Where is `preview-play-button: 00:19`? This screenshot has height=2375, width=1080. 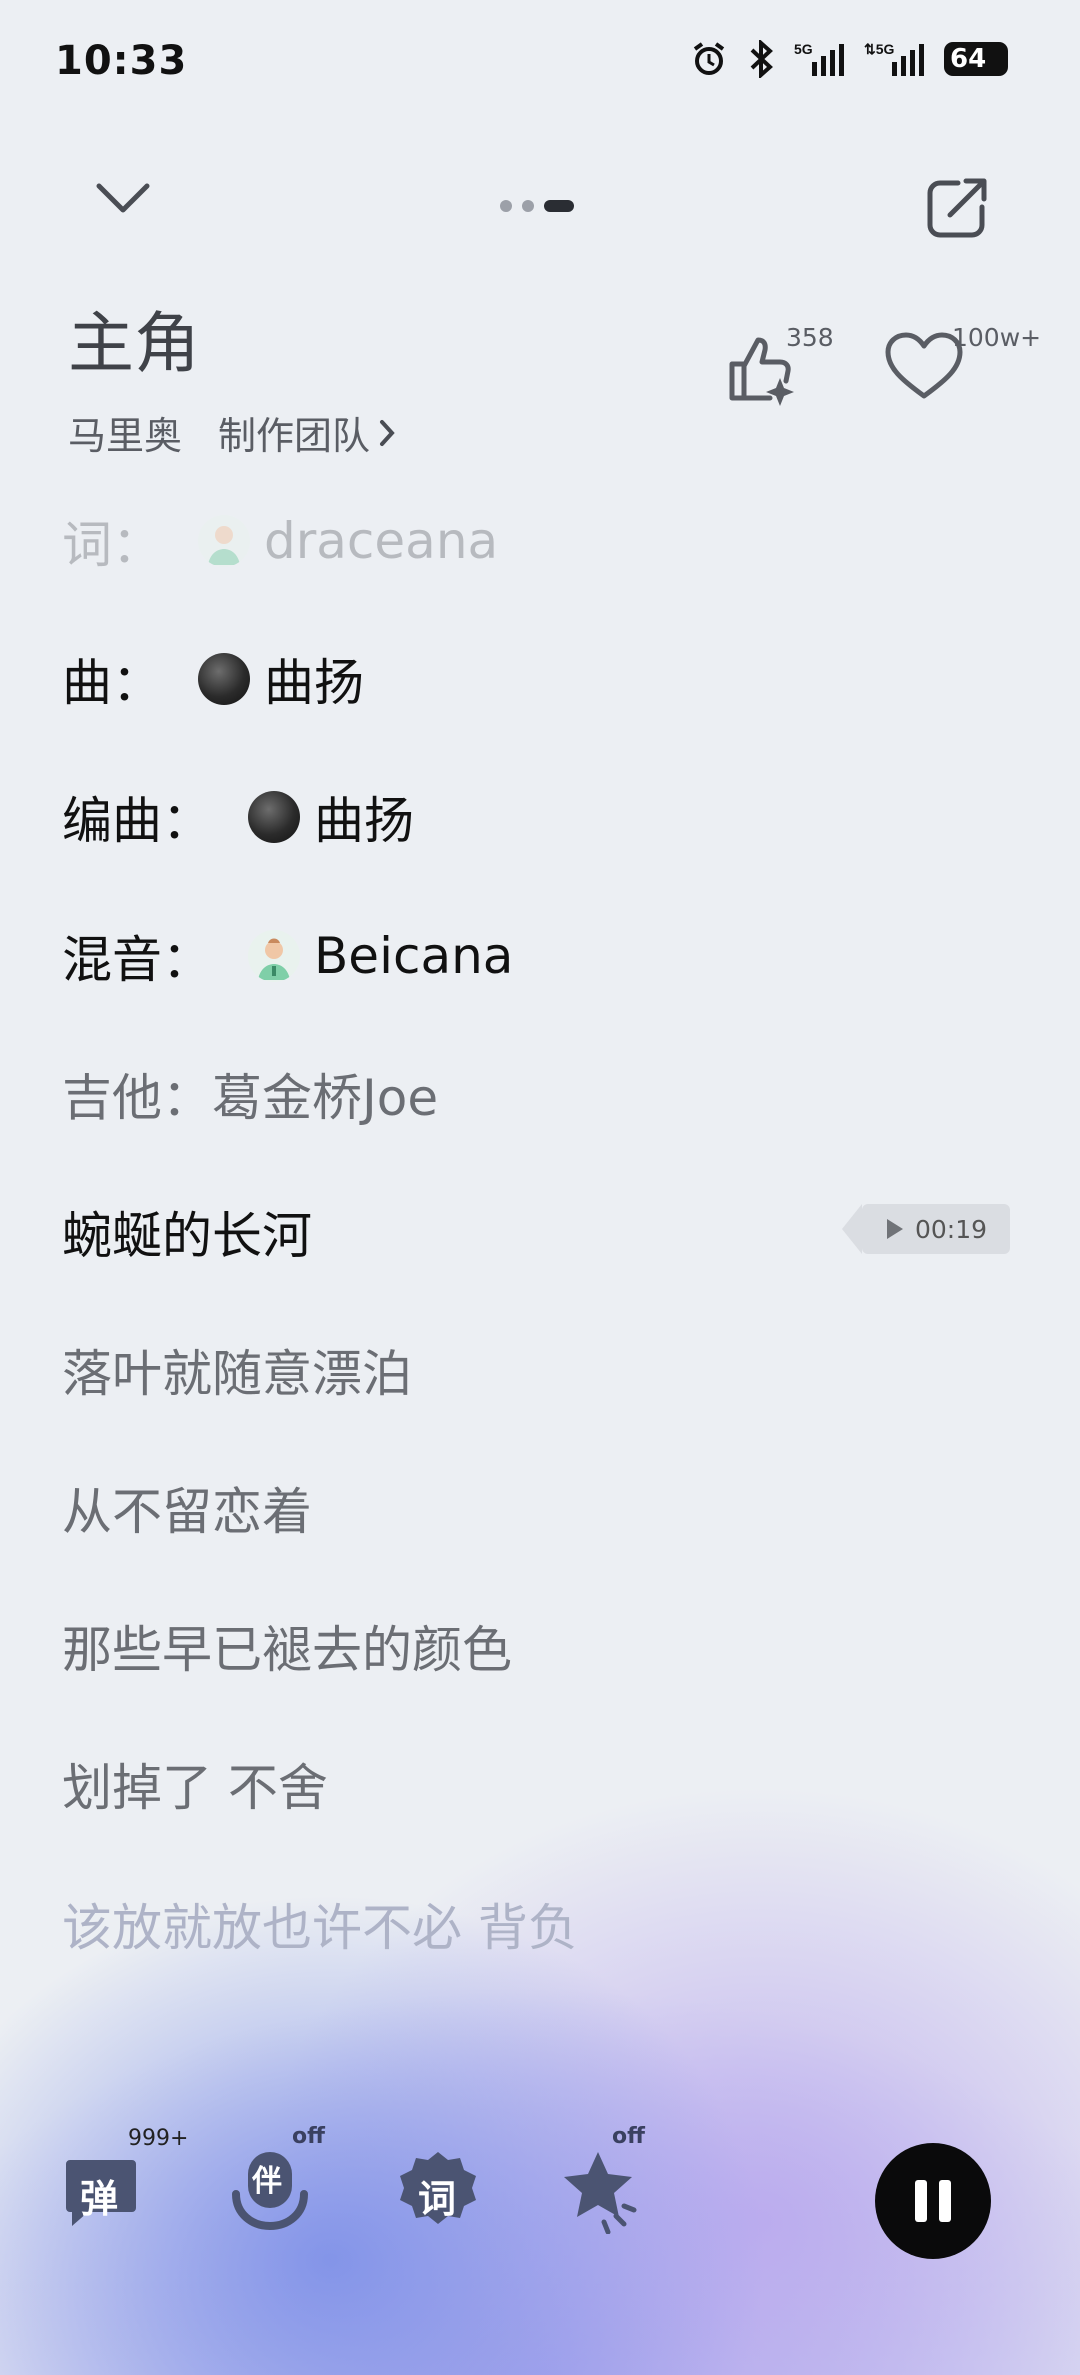
preview-play-button: 00:19 is located at coordinates (926, 1229).